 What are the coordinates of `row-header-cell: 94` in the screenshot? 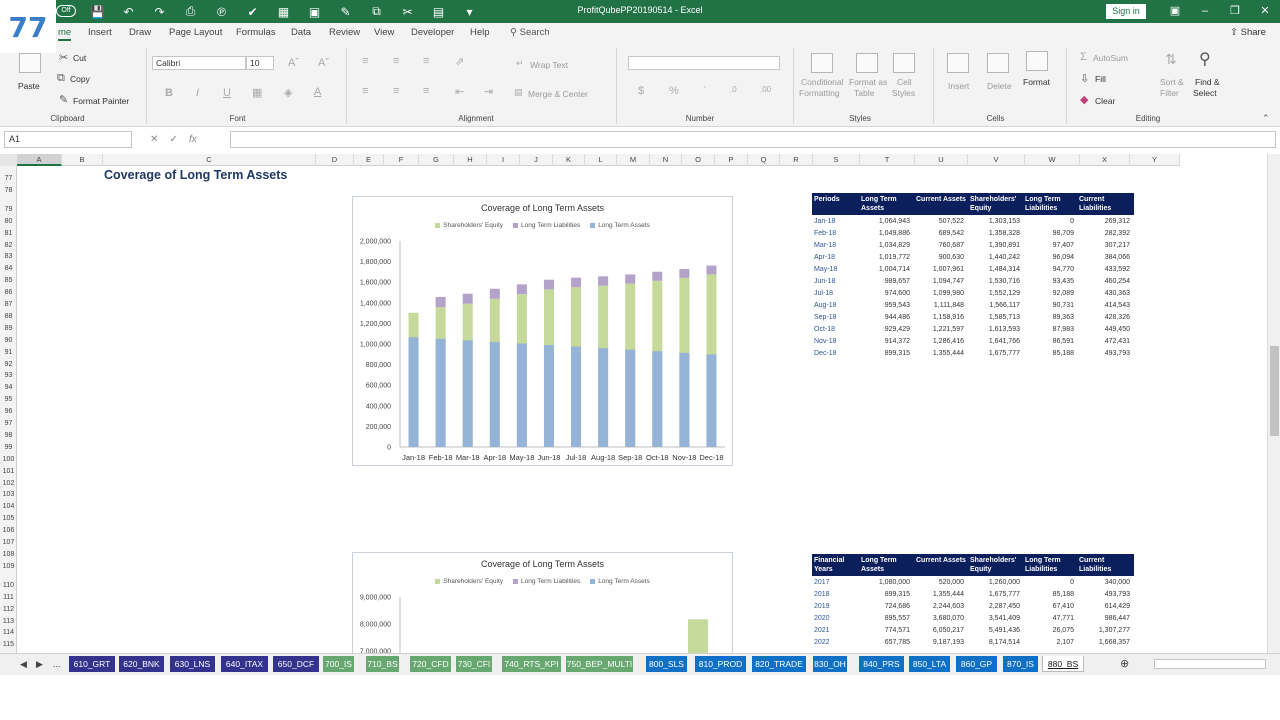 It's located at (8, 387).